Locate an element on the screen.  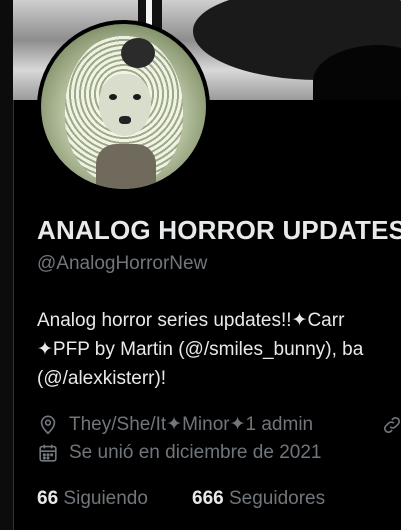
profile-location: They/She/It✦Minor✦1 admin is located at coordinates (175, 424).